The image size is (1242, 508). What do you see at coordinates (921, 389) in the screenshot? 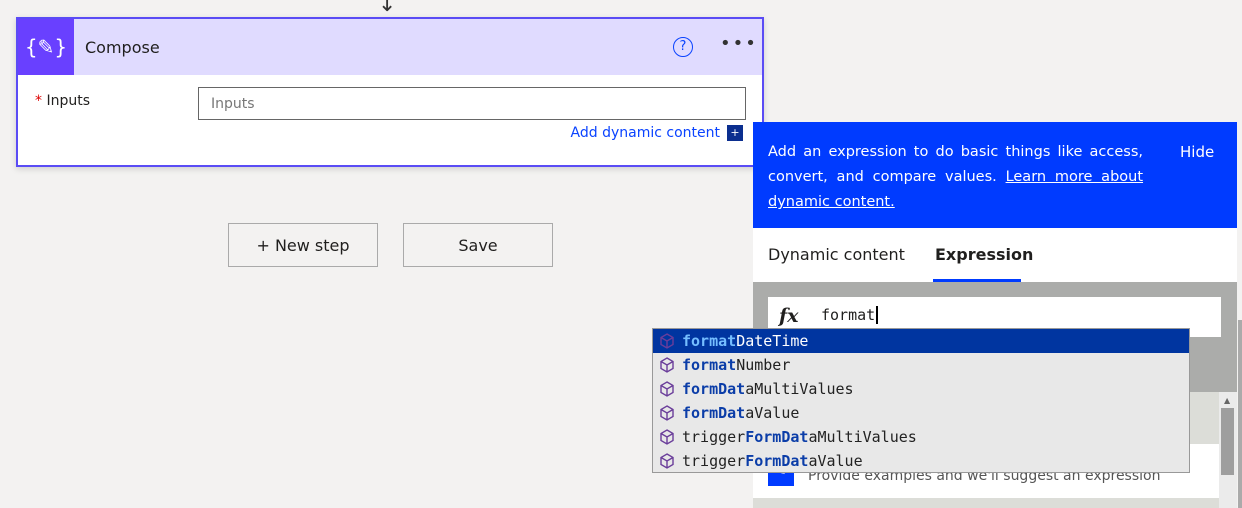
I see `autocomplete-item: form Dat aMultiValues` at bounding box center [921, 389].